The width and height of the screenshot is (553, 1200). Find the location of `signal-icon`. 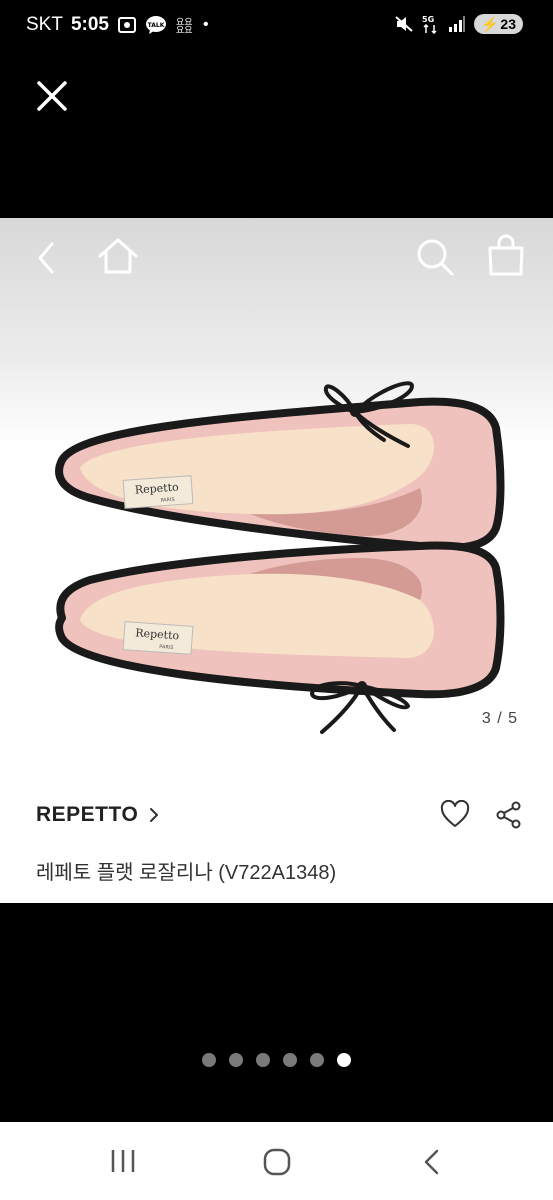

signal-icon is located at coordinates (457, 24).